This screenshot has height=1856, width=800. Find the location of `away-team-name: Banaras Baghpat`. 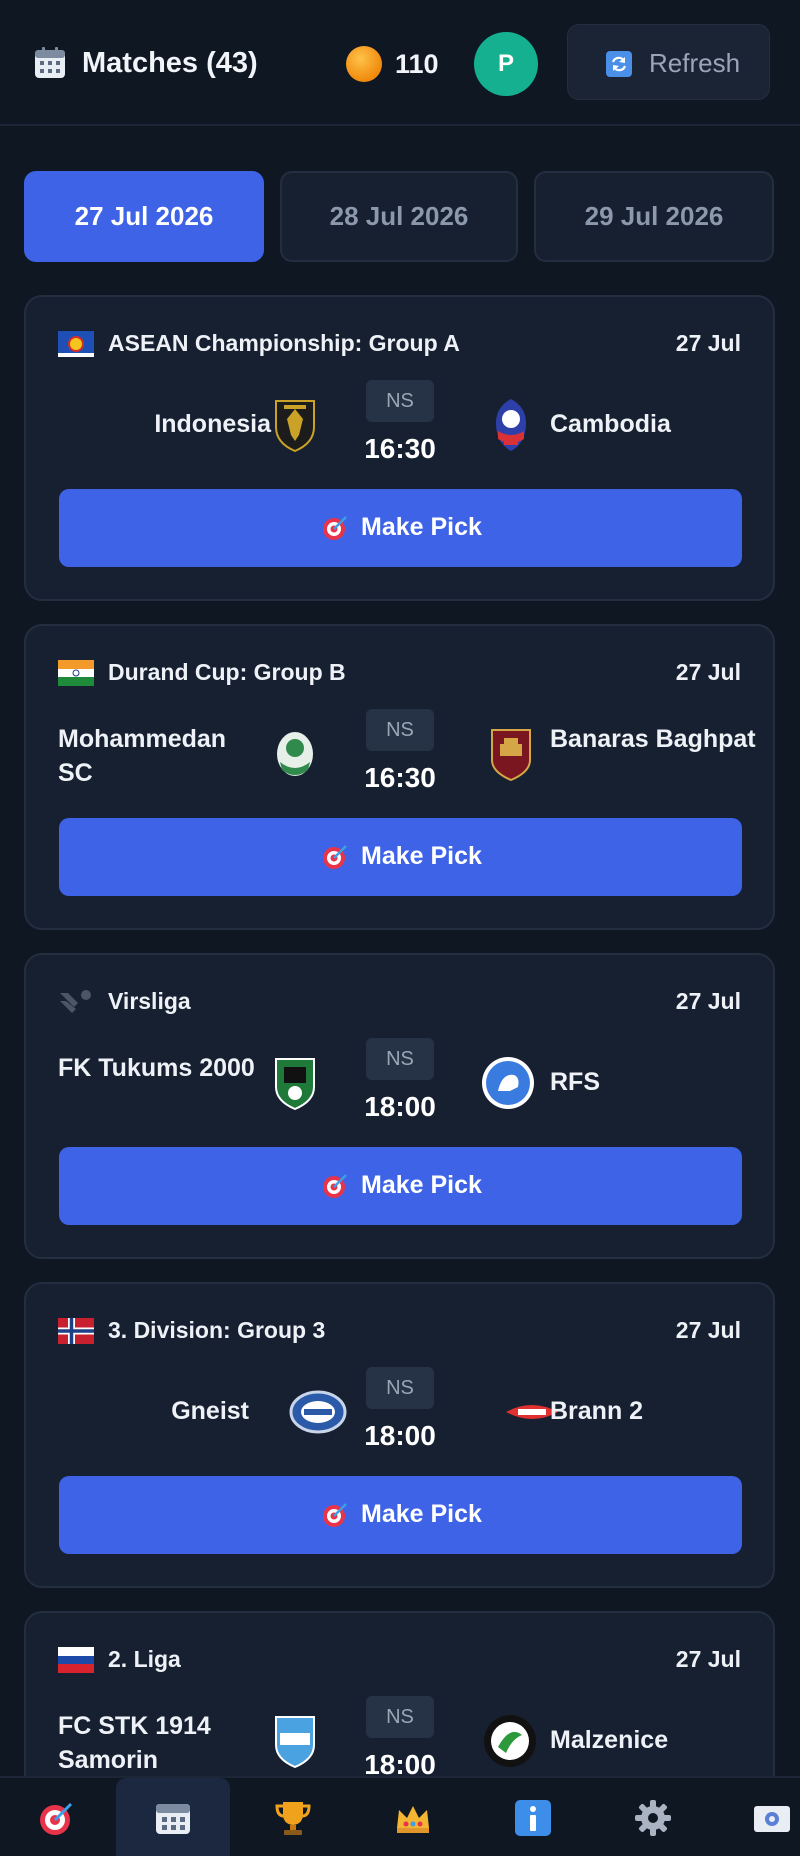

away-team-name: Banaras Baghpat is located at coordinates (653, 739).